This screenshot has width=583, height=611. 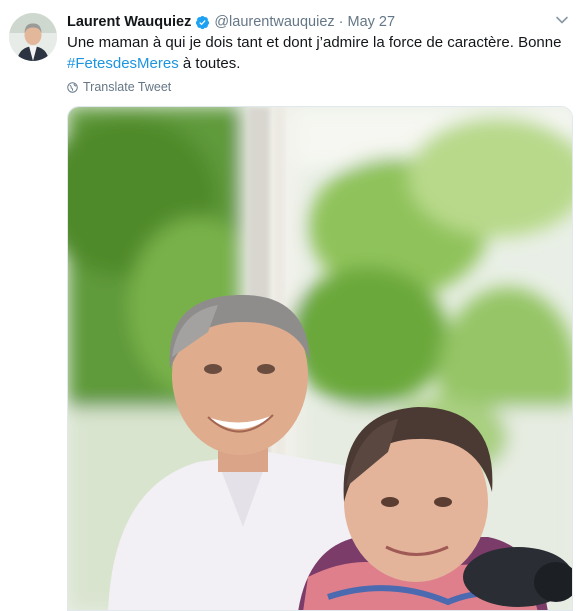 I want to click on author-handle: @laurentwauquiez, so click(x=274, y=22).